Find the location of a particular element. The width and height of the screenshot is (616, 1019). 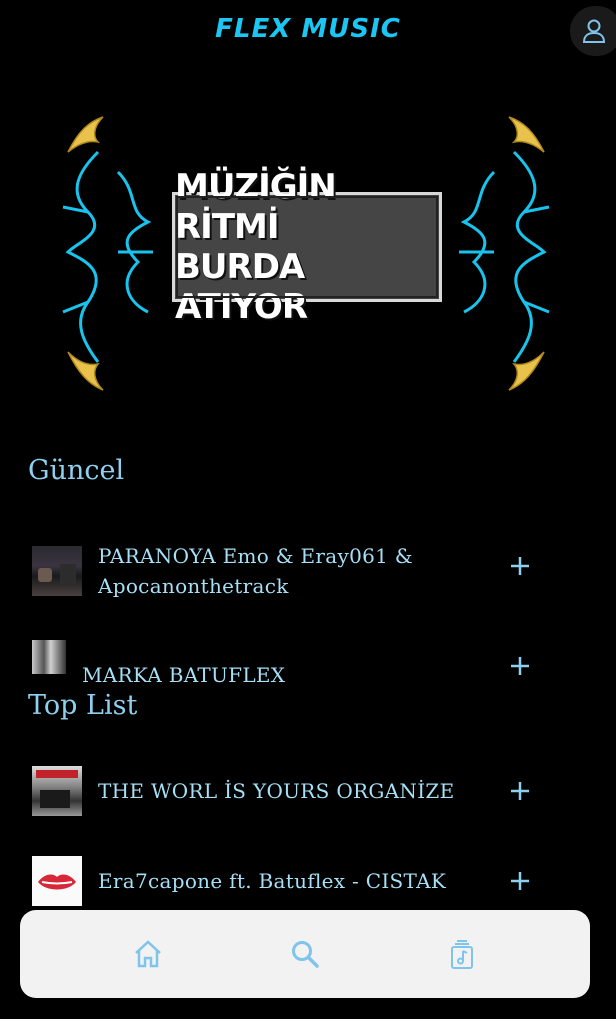

nav-search is located at coordinates (305, 954).